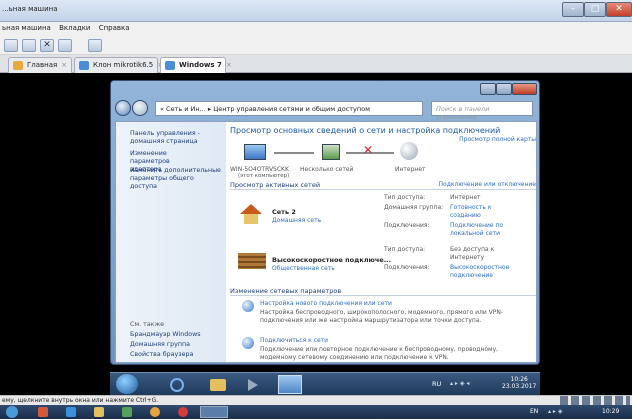 The image size is (632, 419). I want to click on sidebar-home-link: Панель управления - домашняя страница, so click(175, 138).